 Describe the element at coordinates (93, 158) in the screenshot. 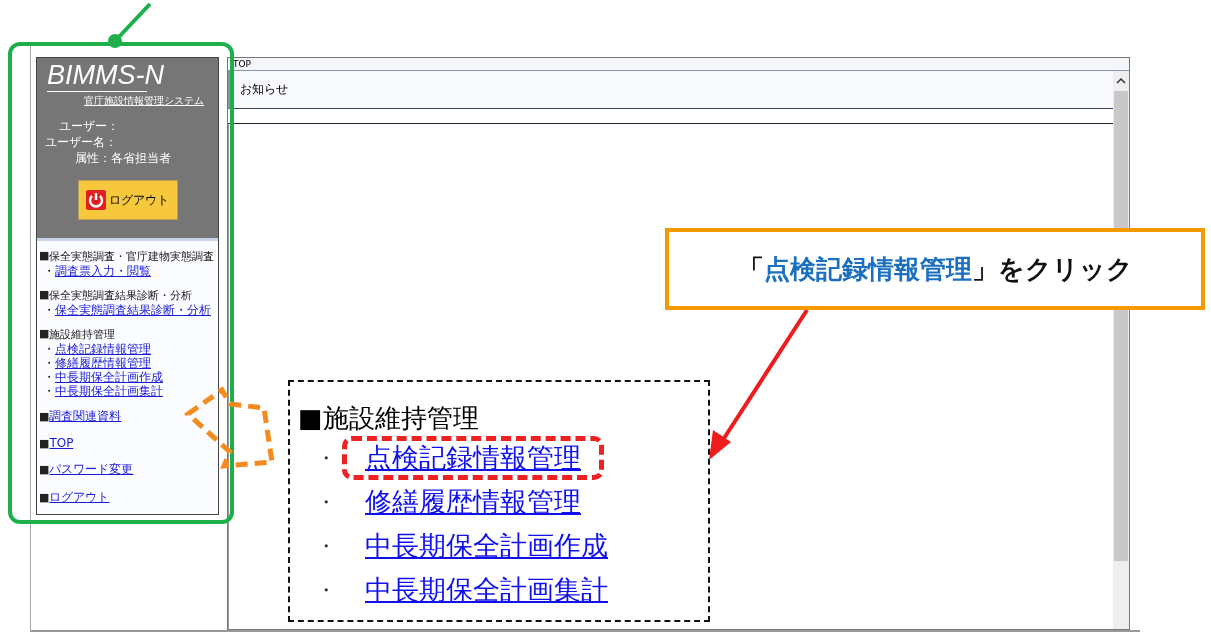

I see `user-field-label: 属性：` at that location.